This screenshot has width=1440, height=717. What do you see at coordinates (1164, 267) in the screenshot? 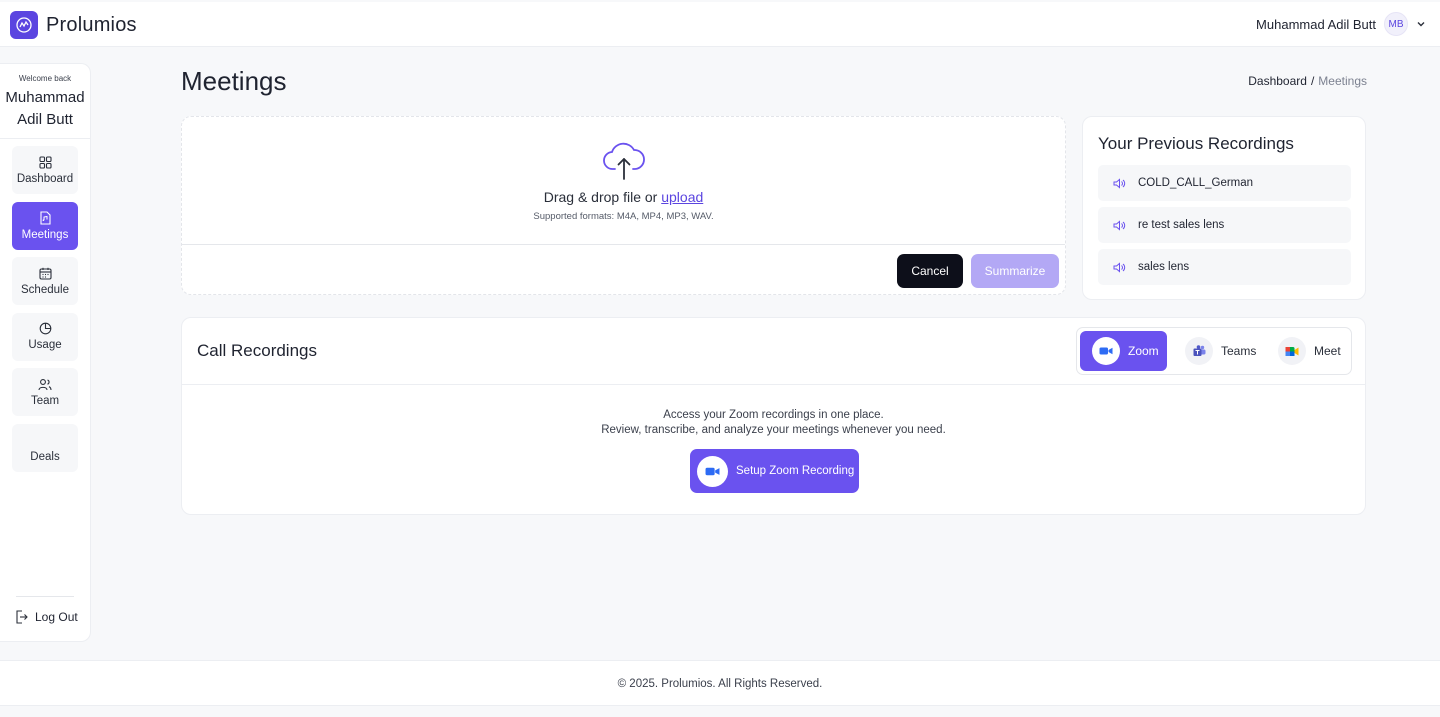
I see `recording-name: sales lens` at bounding box center [1164, 267].